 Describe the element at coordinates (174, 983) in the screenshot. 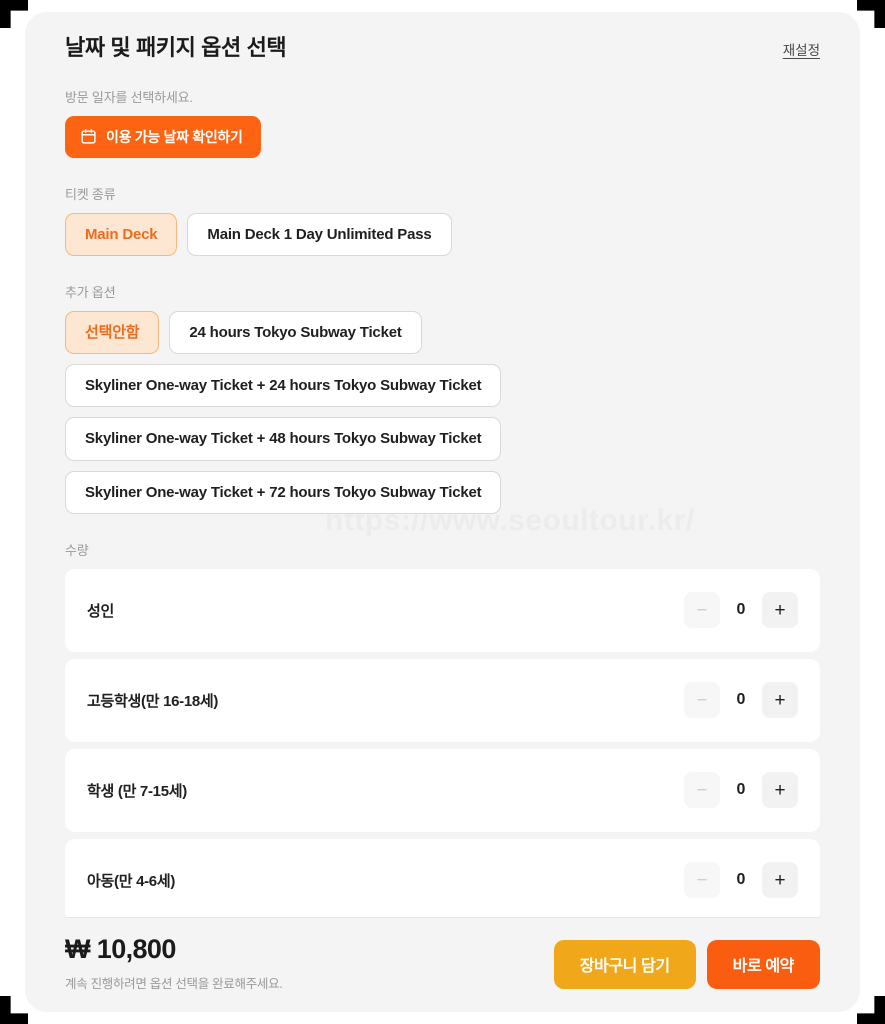

I see `price-note: 계속 진행하려면 옵션 선택을 완료해주세요.` at that location.